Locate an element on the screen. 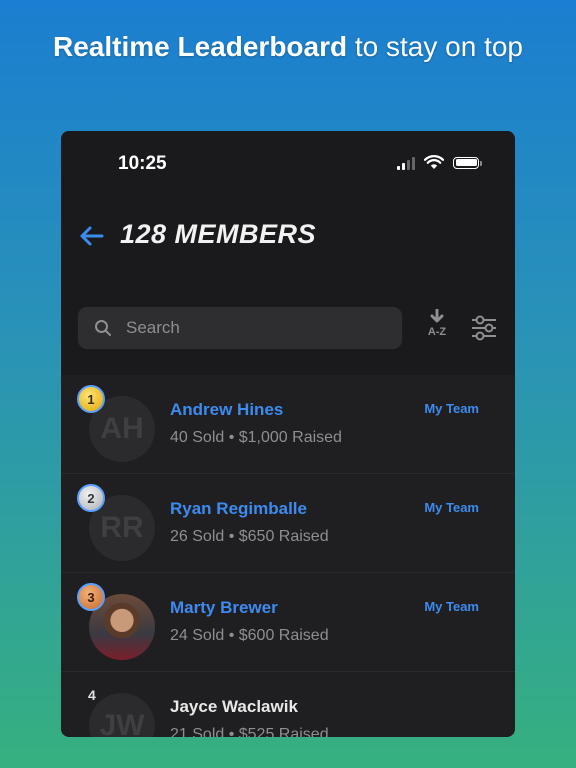  member-stats: 21 Sold • $525 Raised is located at coordinates (249, 731).